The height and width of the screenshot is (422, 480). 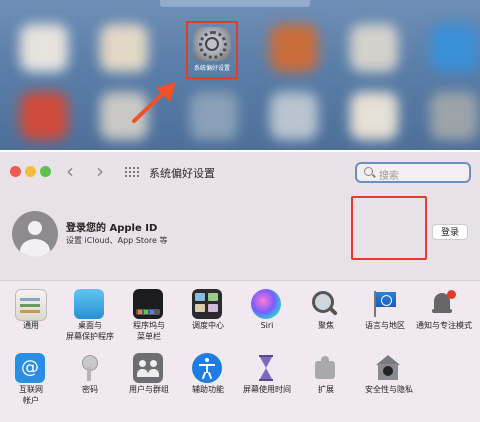 I want to click on pref-label: 互联网 帐户, so click(x=31, y=395).